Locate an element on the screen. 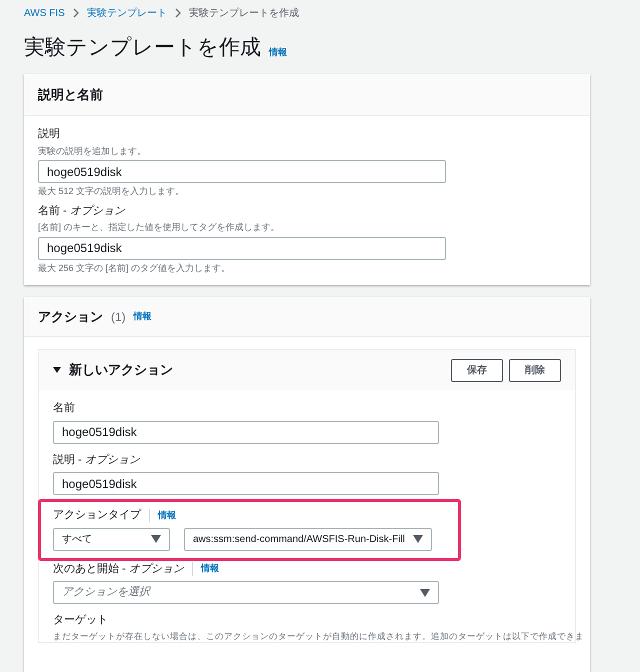 The width and height of the screenshot is (640, 672). breadcrumb-link: AWS FIS is located at coordinates (44, 13).